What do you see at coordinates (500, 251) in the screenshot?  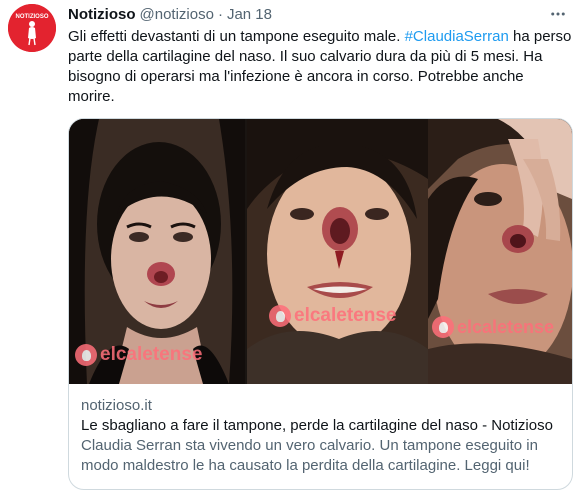 I see `card-photo-3: elcaletense` at bounding box center [500, 251].